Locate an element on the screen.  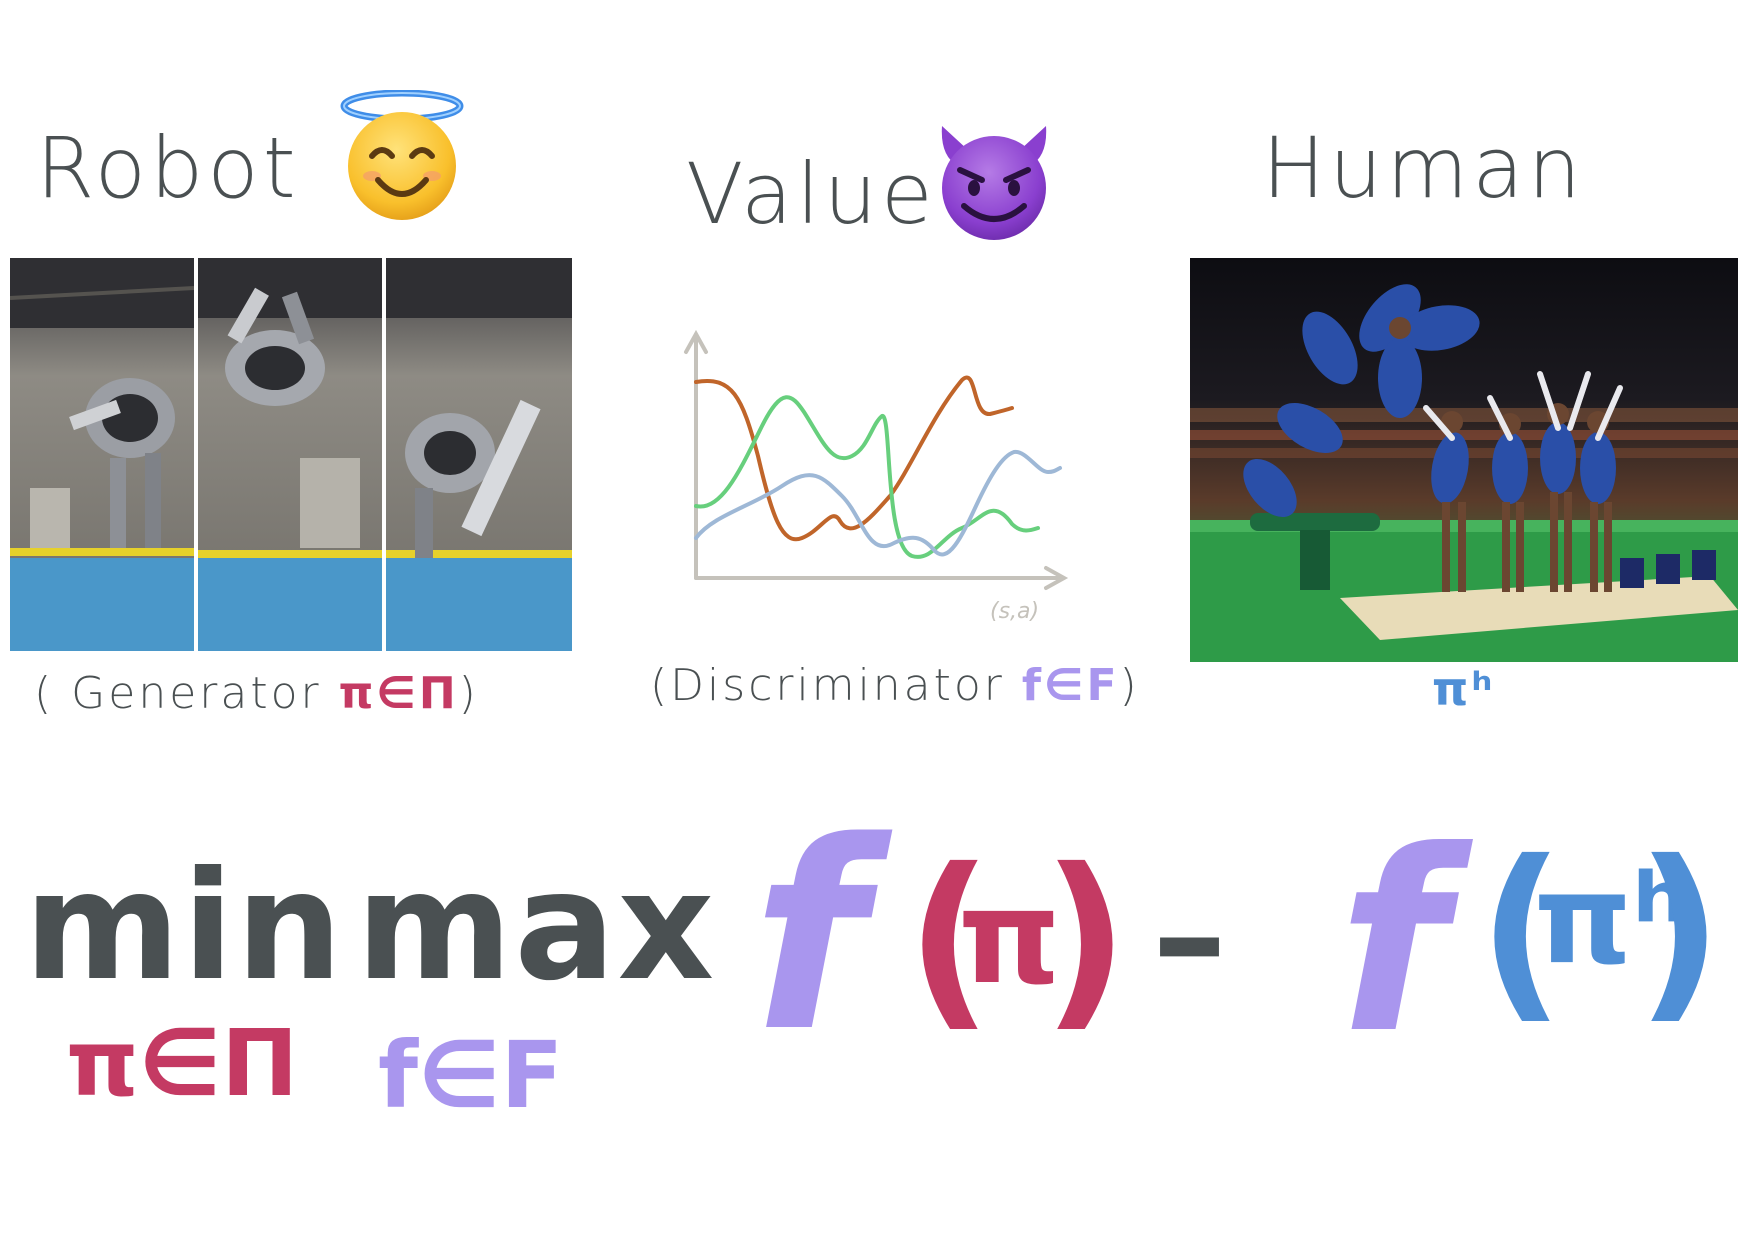
lightblue-curve is located at coordinates (878, 503).